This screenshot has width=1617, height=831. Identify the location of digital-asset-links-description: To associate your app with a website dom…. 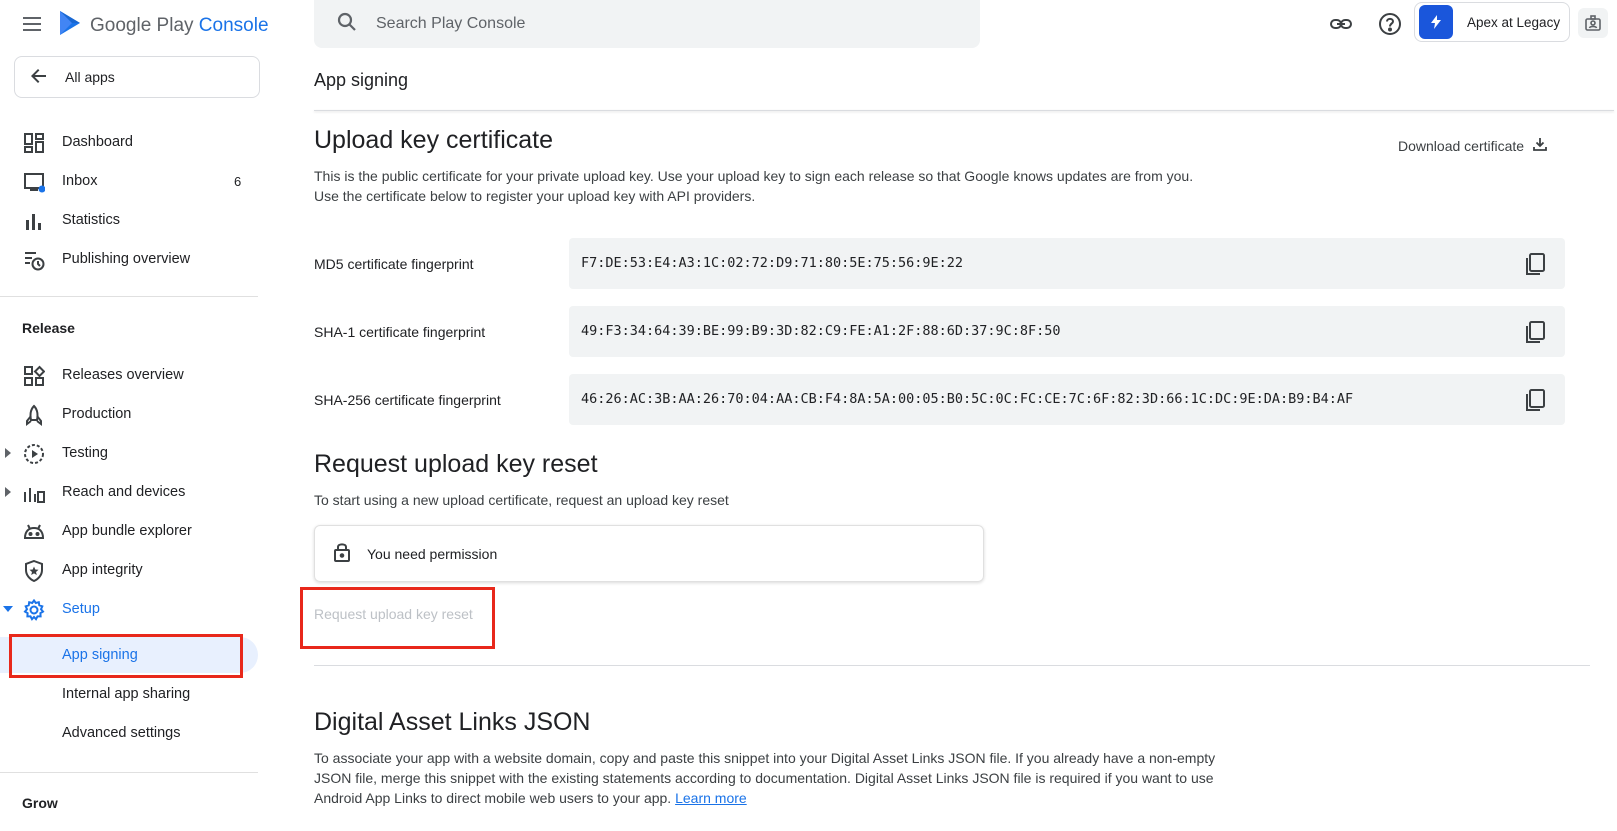
(769, 778).